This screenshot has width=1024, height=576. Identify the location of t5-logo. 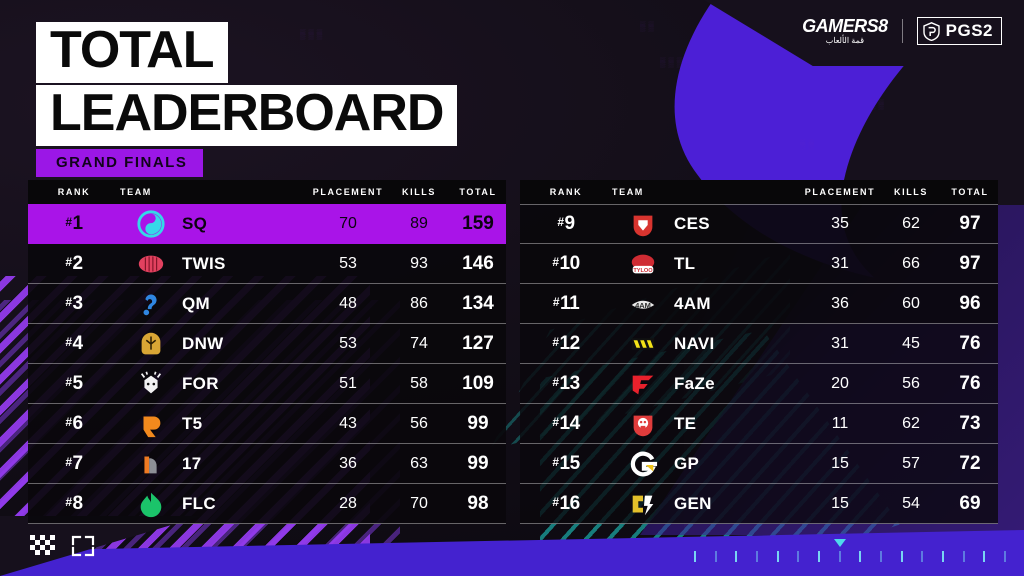
(152, 426).